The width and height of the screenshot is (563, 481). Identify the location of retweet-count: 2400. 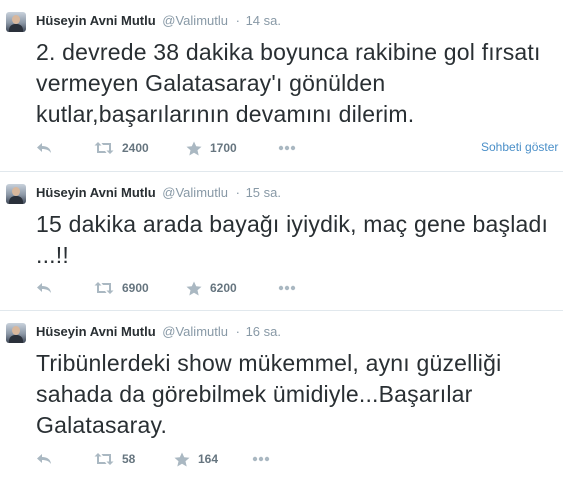
(135, 148).